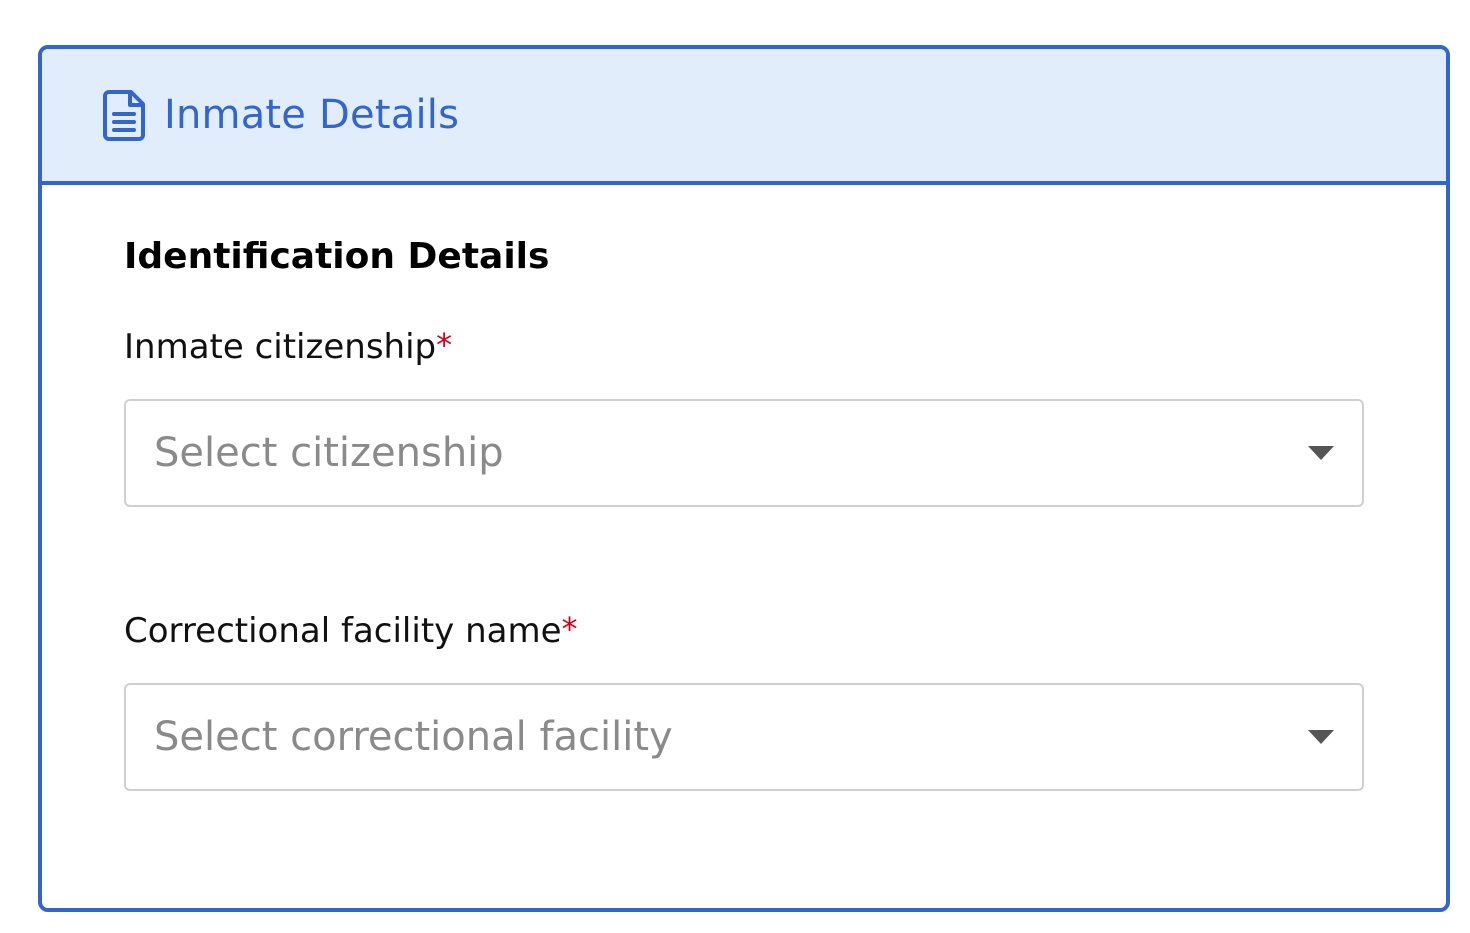  What do you see at coordinates (280, 347) in the screenshot?
I see `citizenship-label-text: Inmate citizenship` at bounding box center [280, 347].